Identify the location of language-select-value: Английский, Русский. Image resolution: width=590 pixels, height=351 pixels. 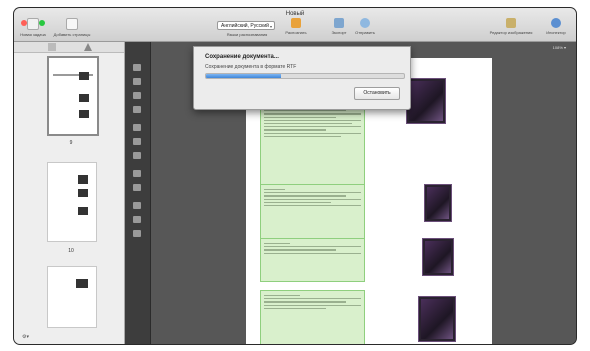
(245, 26).